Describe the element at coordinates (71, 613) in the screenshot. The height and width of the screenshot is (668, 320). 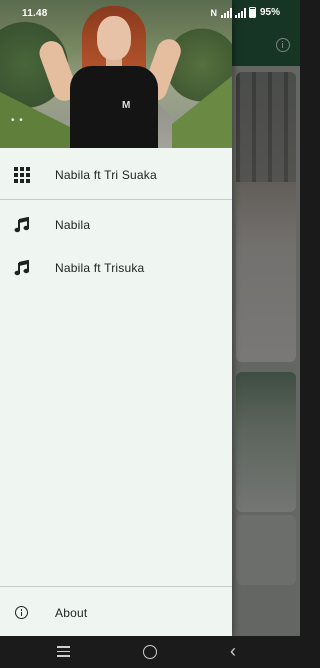
I see `drawer-item-label: About` at that location.